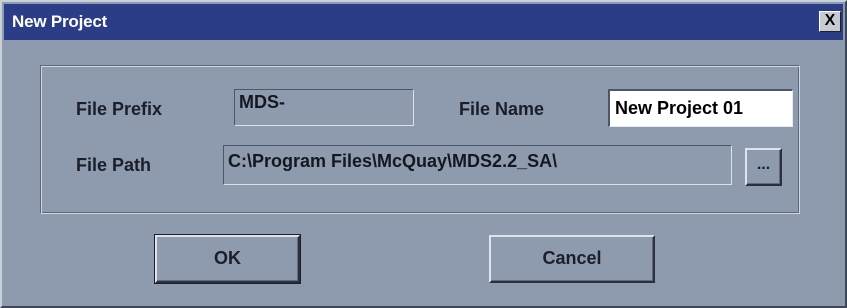 Image resolution: width=847 pixels, height=308 pixels. Describe the element at coordinates (227, 259) in the screenshot. I see `ok-button: OK` at that location.